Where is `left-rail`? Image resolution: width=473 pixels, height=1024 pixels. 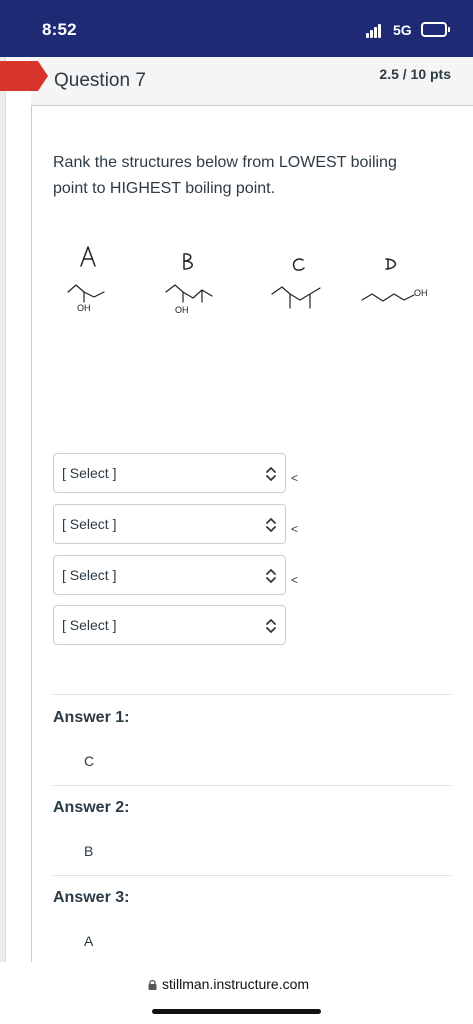 left-rail is located at coordinates (3, 509).